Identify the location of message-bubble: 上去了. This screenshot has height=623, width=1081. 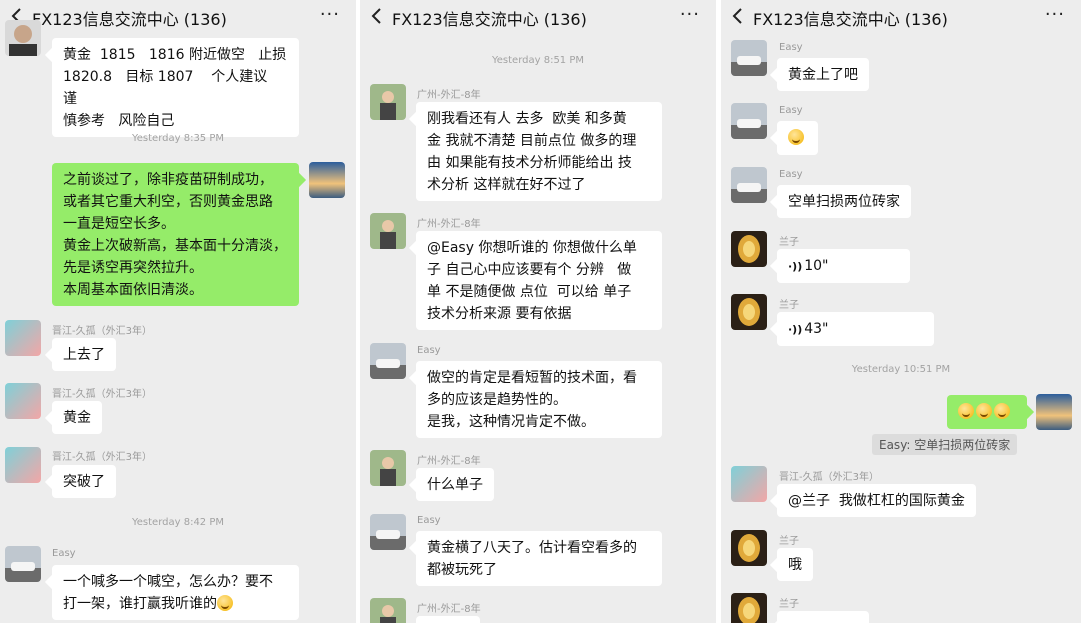
(84, 354).